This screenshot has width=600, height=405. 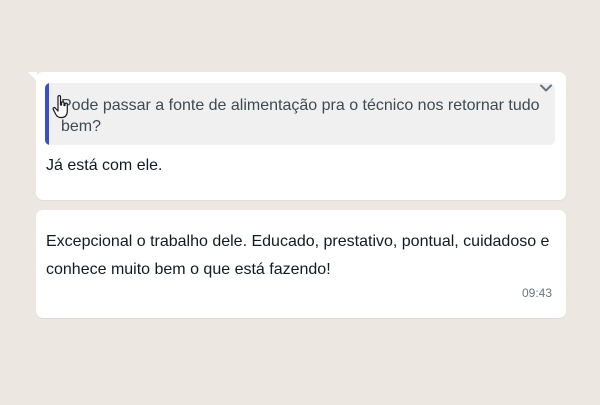 What do you see at coordinates (47, 114) in the screenshot?
I see `quote-accent-bar` at bounding box center [47, 114].